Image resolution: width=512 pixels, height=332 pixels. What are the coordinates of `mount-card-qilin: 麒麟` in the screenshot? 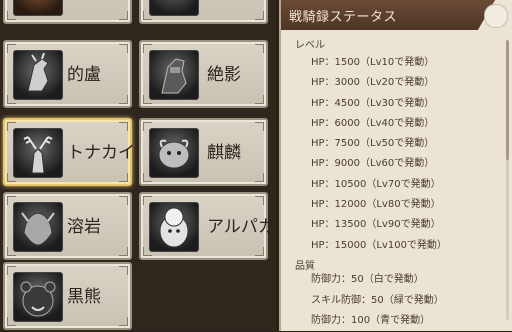 It's located at (203, 152).